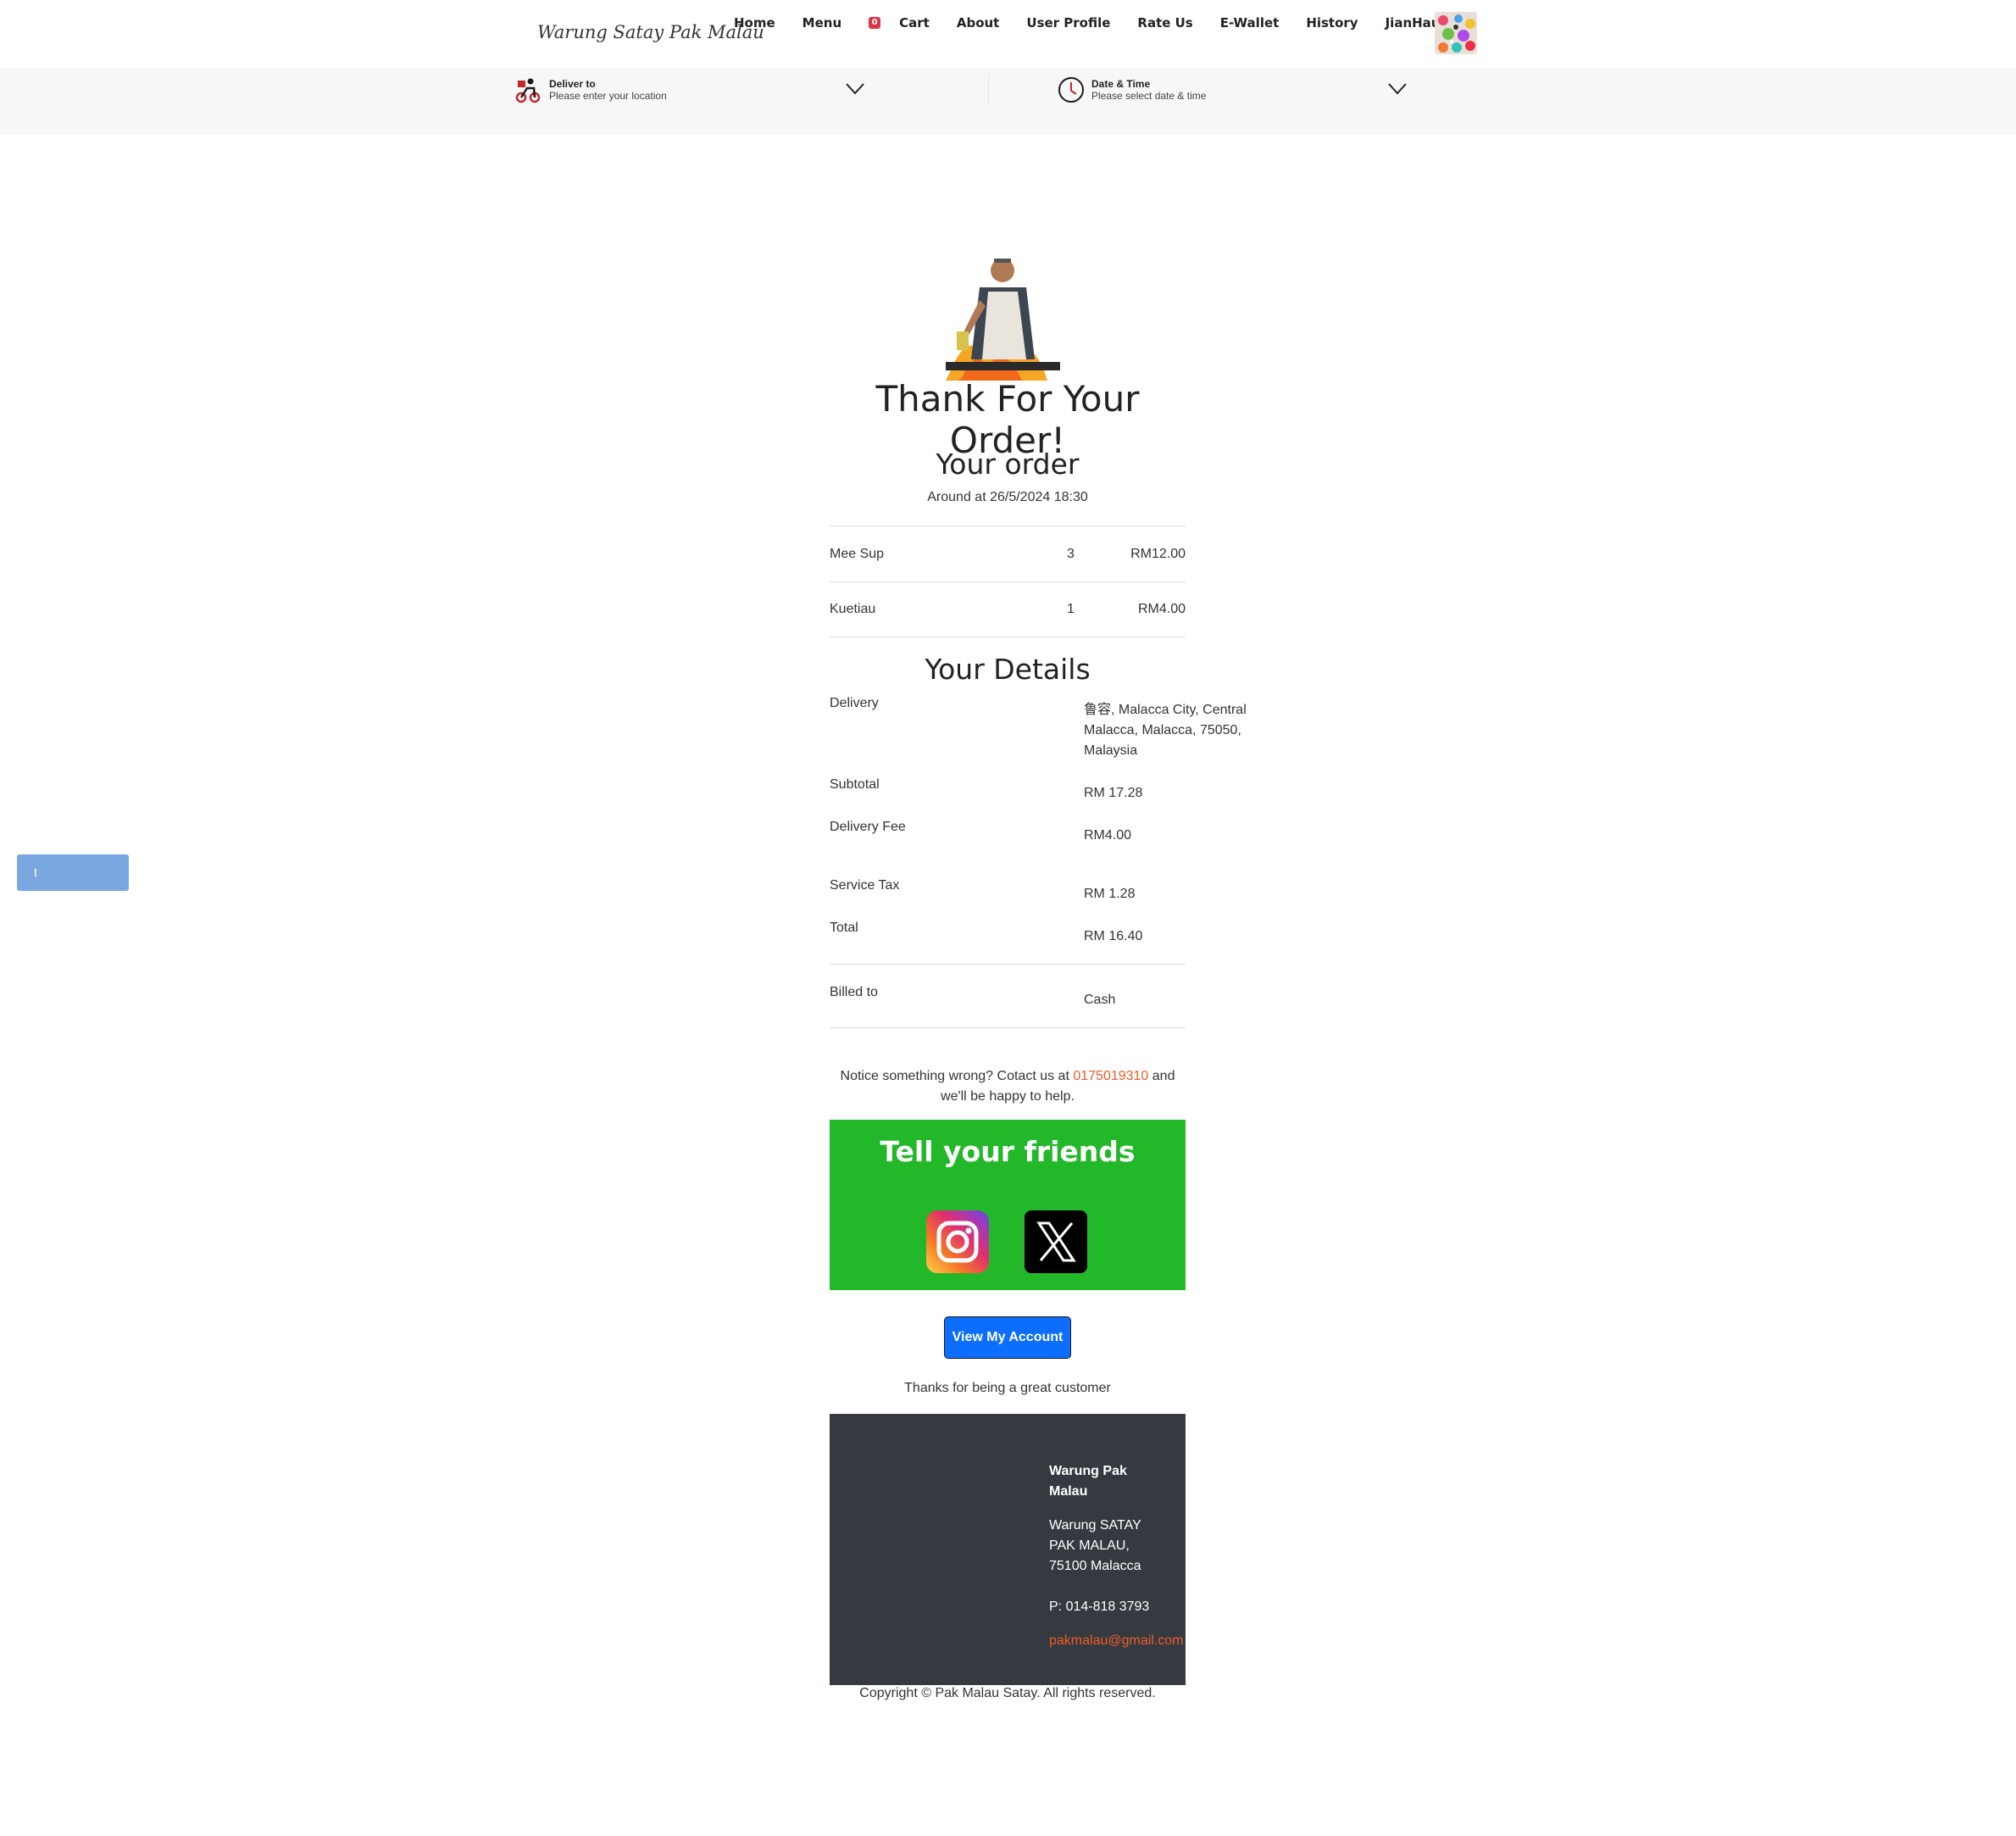 The width and height of the screenshot is (2016, 1836). Describe the element at coordinates (1158, 554) in the screenshot. I see `item-price: RM12.00` at that location.